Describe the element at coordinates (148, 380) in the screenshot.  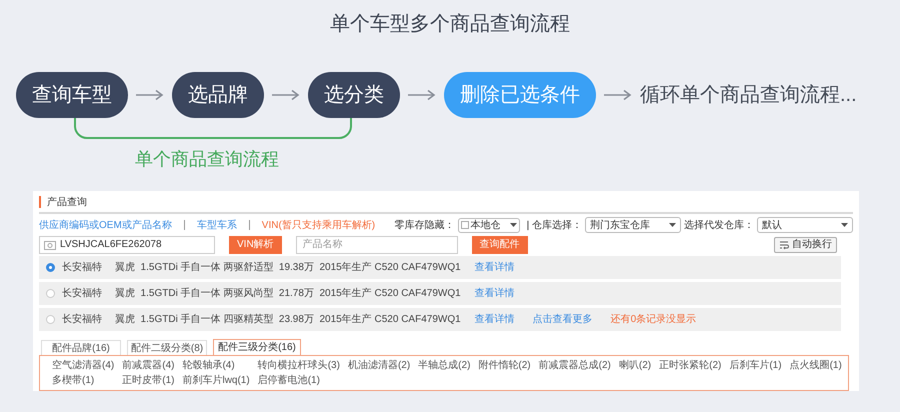
I see `category-tag: 正时皮带(1)` at that location.